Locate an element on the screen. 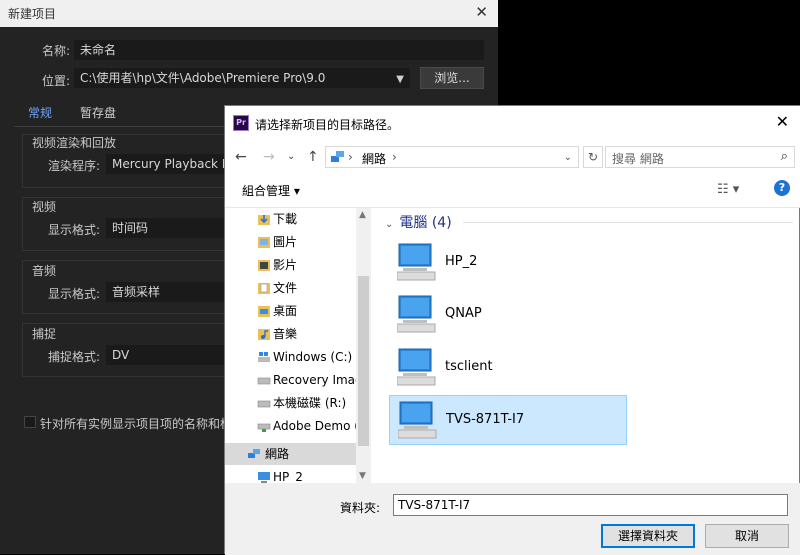 This screenshot has width=800, height=555. nav-item-windows-c: Windows (C:) is located at coordinates (290, 357).